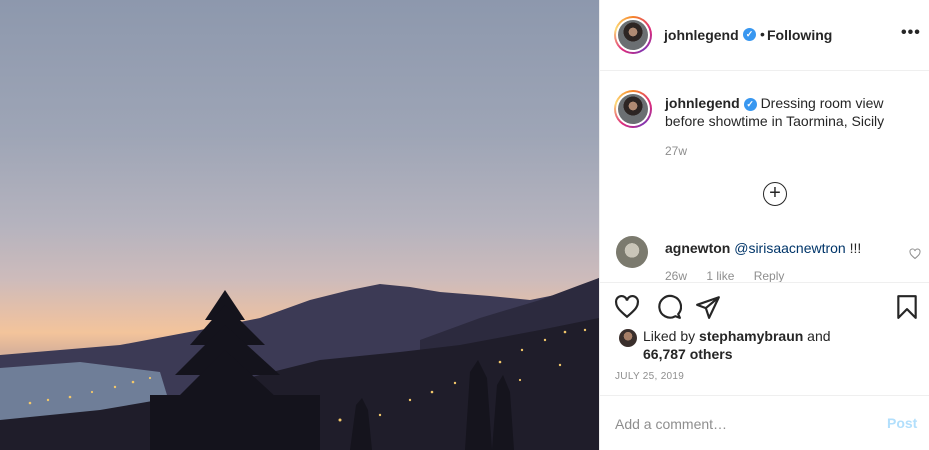 This screenshot has width=929, height=450. What do you see at coordinates (740, 424) in the screenshot?
I see `add-comment-input` at bounding box center [740, 424].